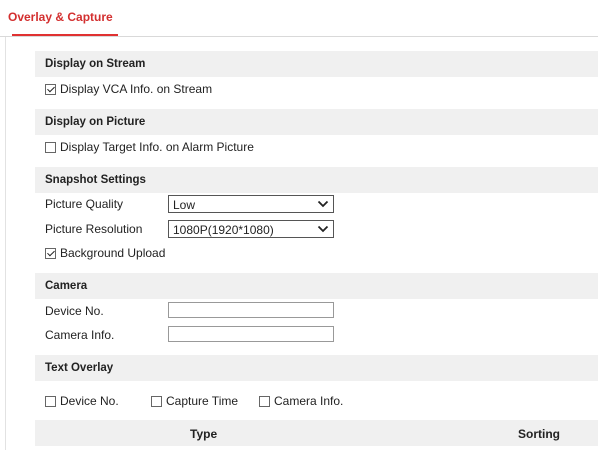 This screenshot has height=450, width=598. I want to click on background-upload-row: Background Upload, so click(105, 253).